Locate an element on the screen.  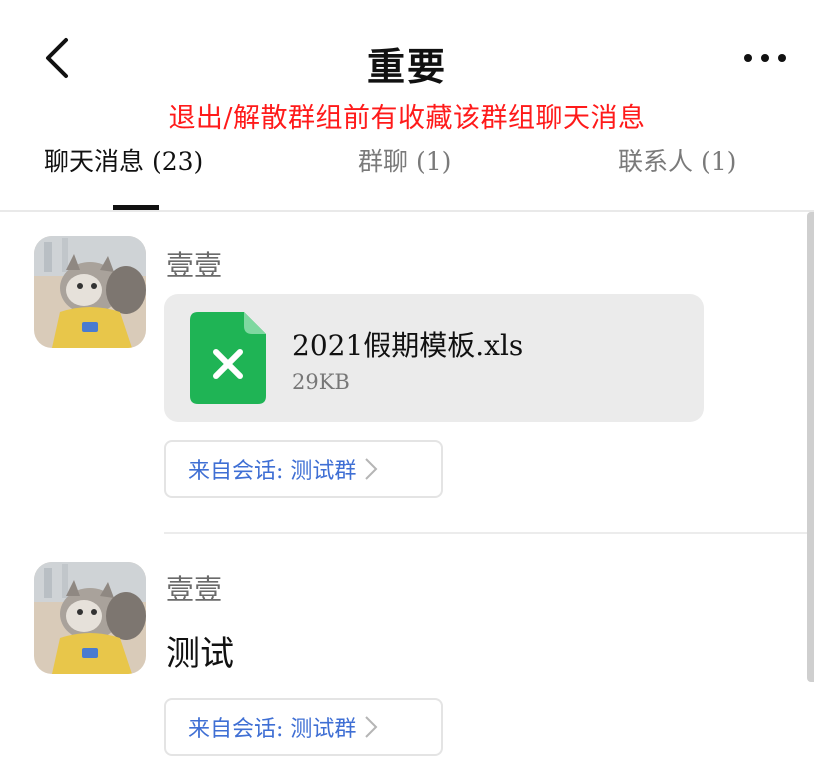
page-title: 重要 is located at coordinates (406, 66).